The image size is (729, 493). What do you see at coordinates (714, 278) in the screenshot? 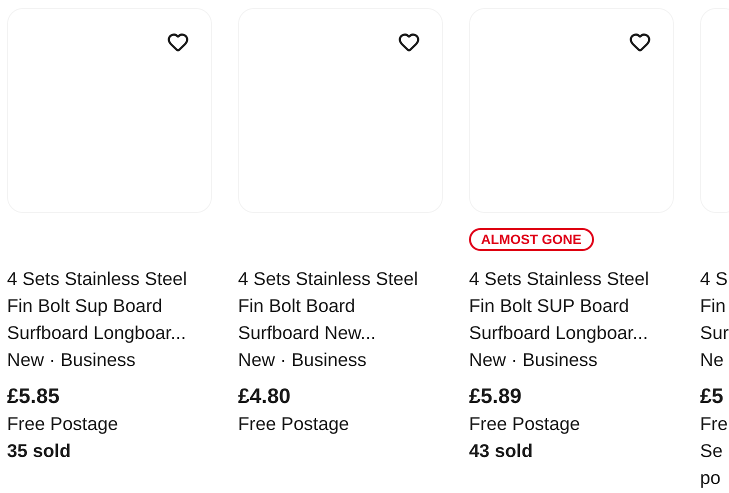
I see `listing-title: 4 S` at bounding box center [714, 278].